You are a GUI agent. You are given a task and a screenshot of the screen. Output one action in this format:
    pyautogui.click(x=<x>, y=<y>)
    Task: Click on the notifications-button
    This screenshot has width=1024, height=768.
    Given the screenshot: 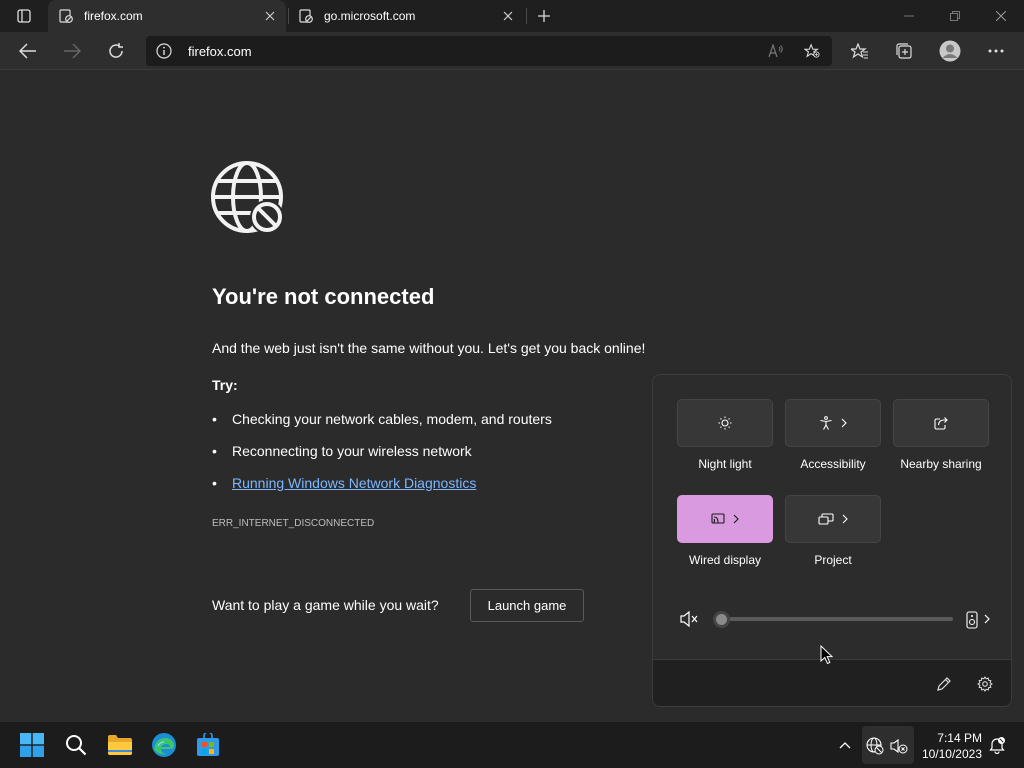 What is the action you would take?
    pyautogui.click(x=997, y=745)
    